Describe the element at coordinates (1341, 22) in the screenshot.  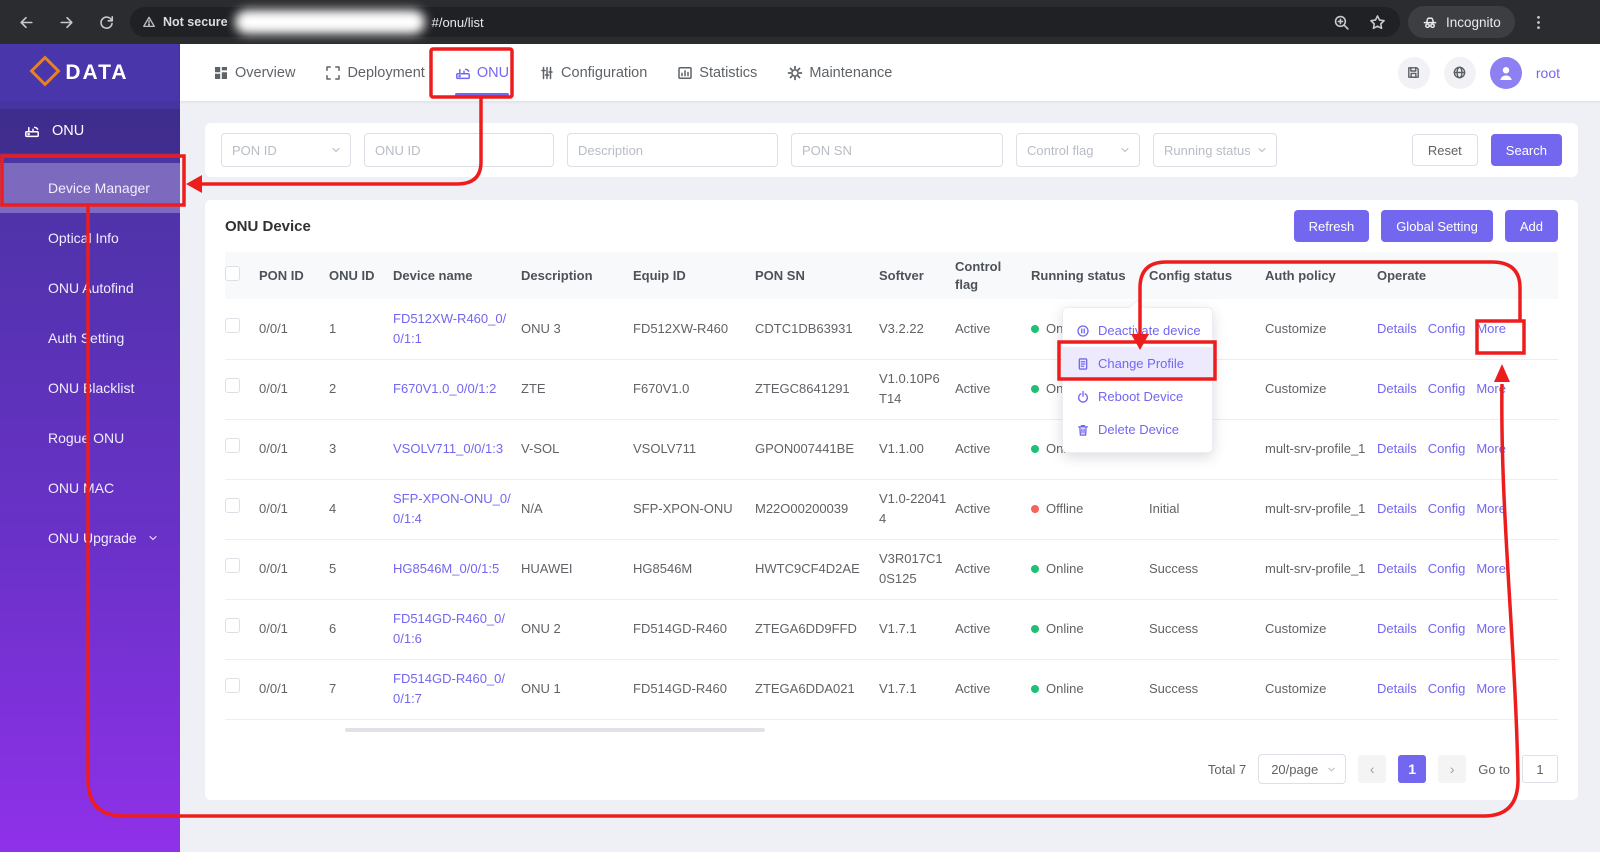
I see `zoom-icon` at that location.